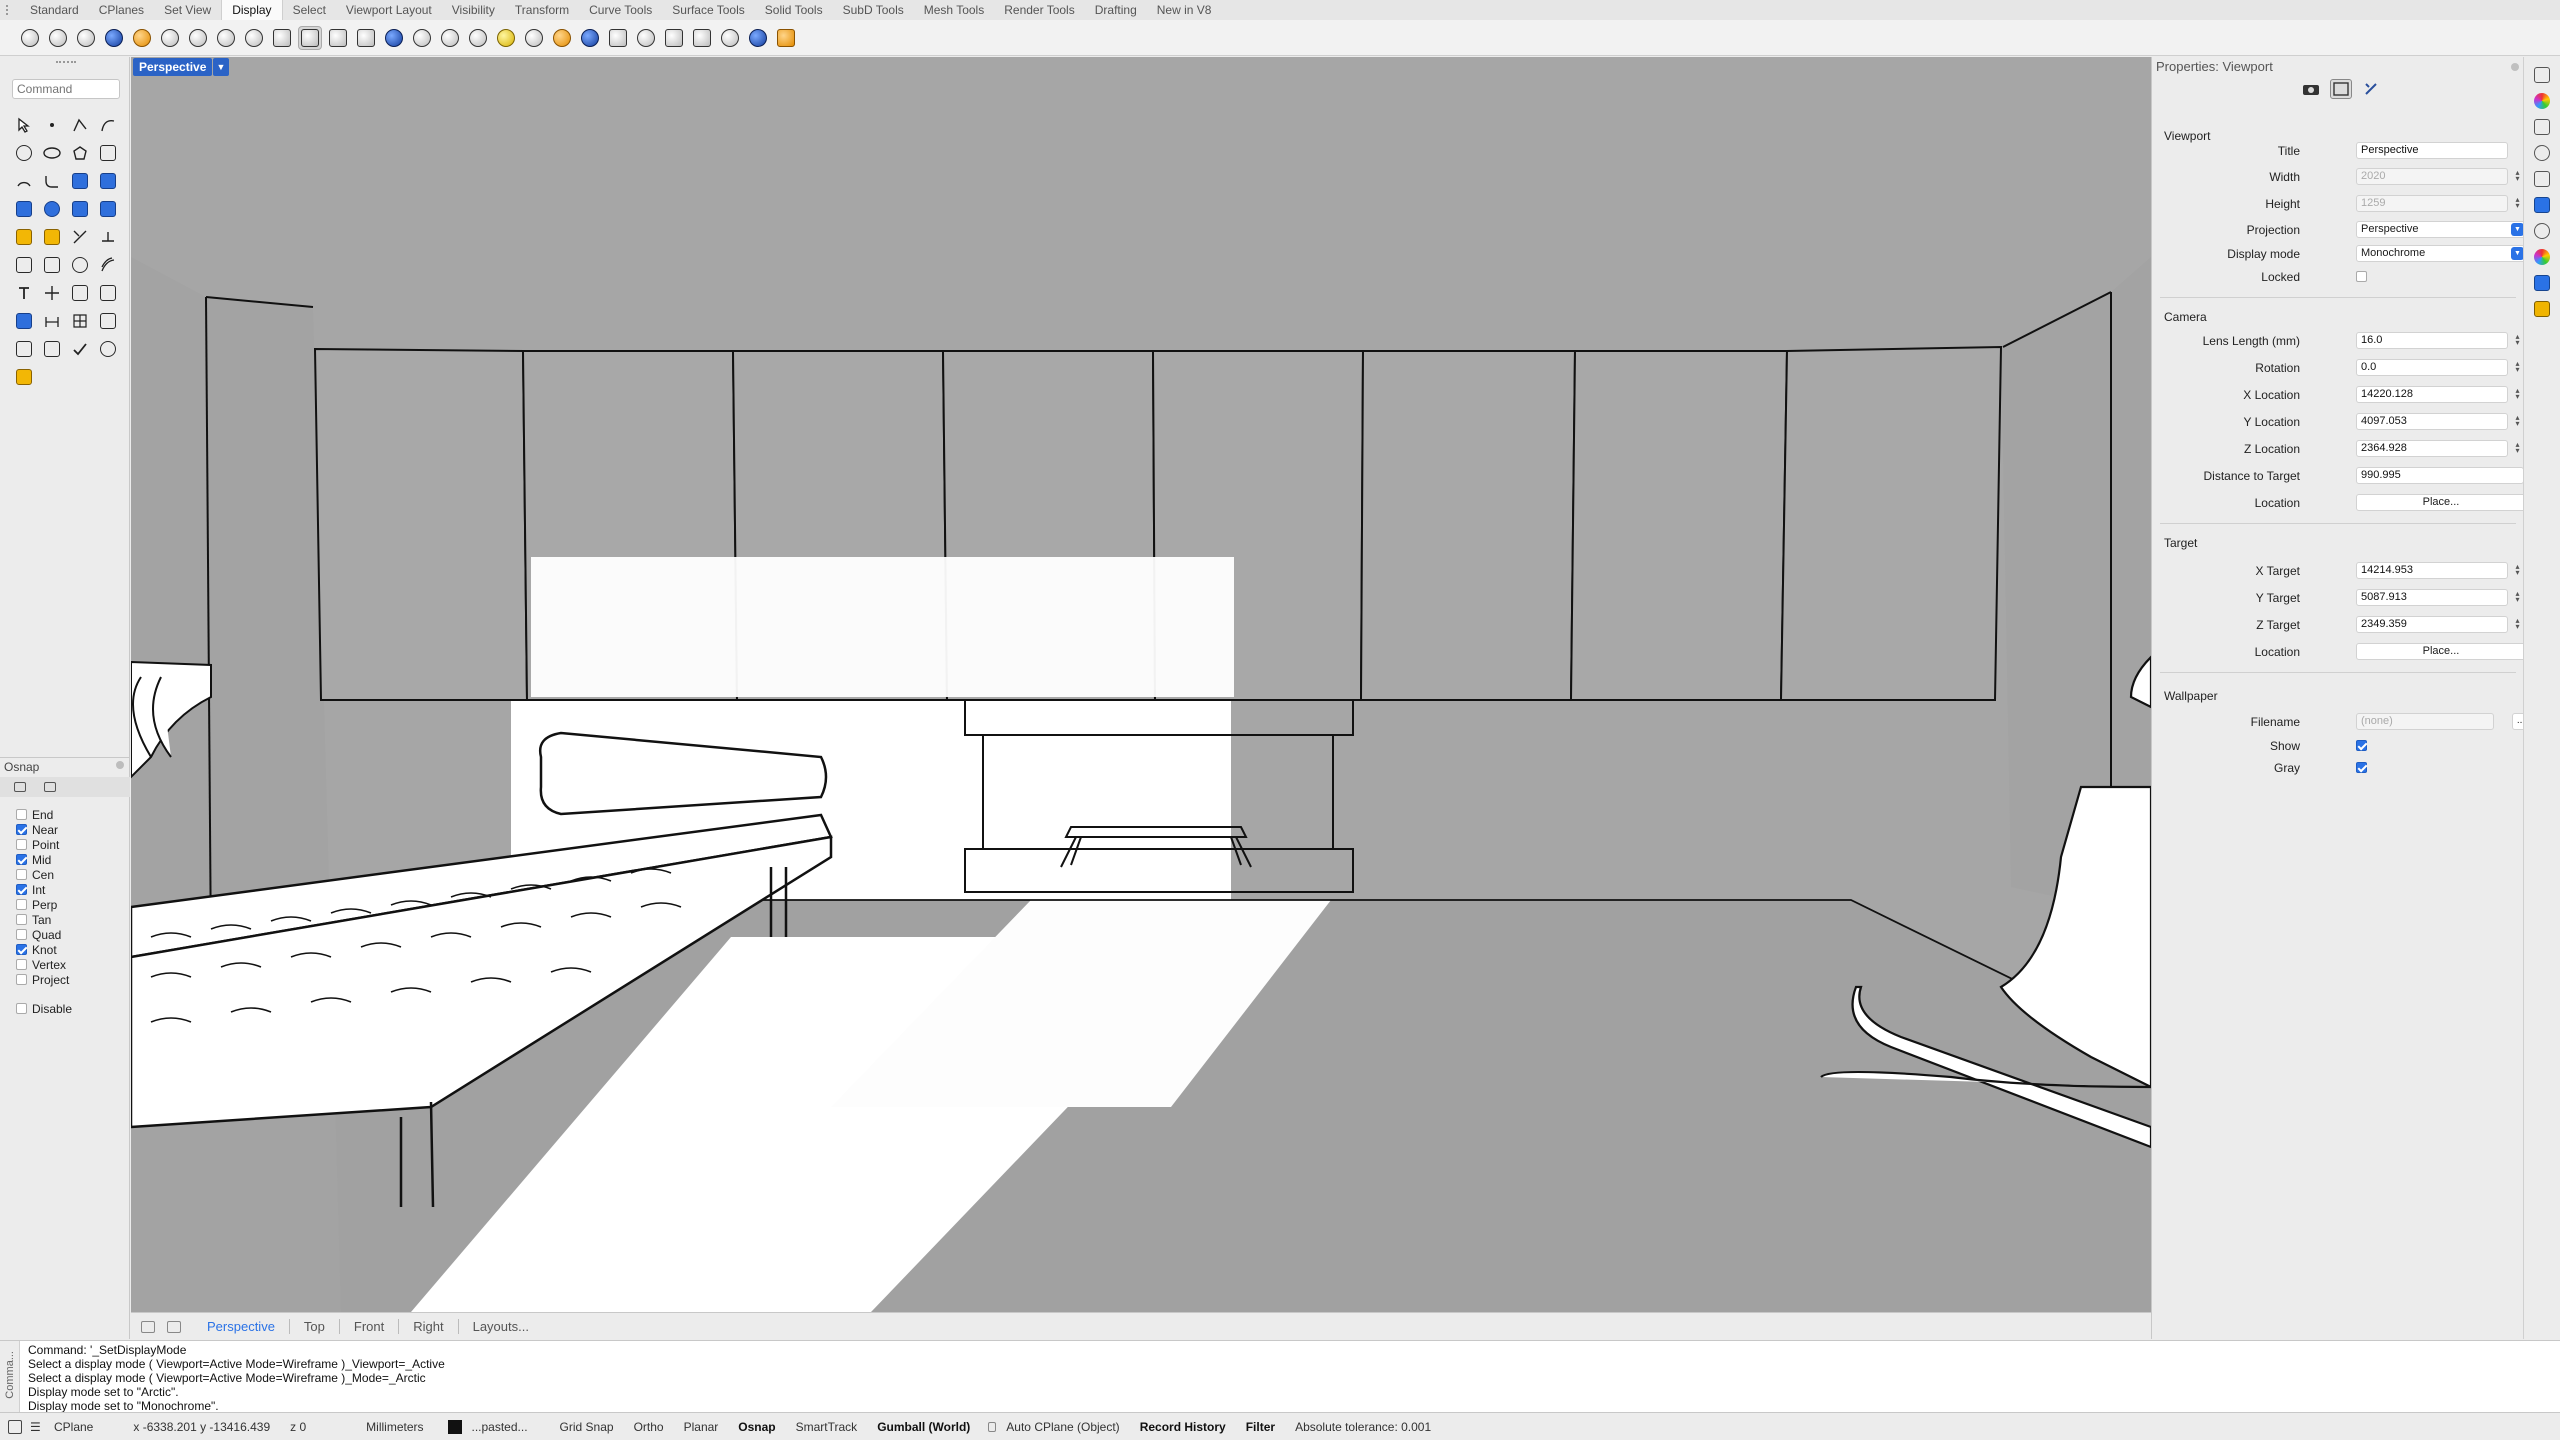 The height and width of the screenshot is (1440, 2560). I want to click on osnap-toggle: Osnap, so click(756, 1427).